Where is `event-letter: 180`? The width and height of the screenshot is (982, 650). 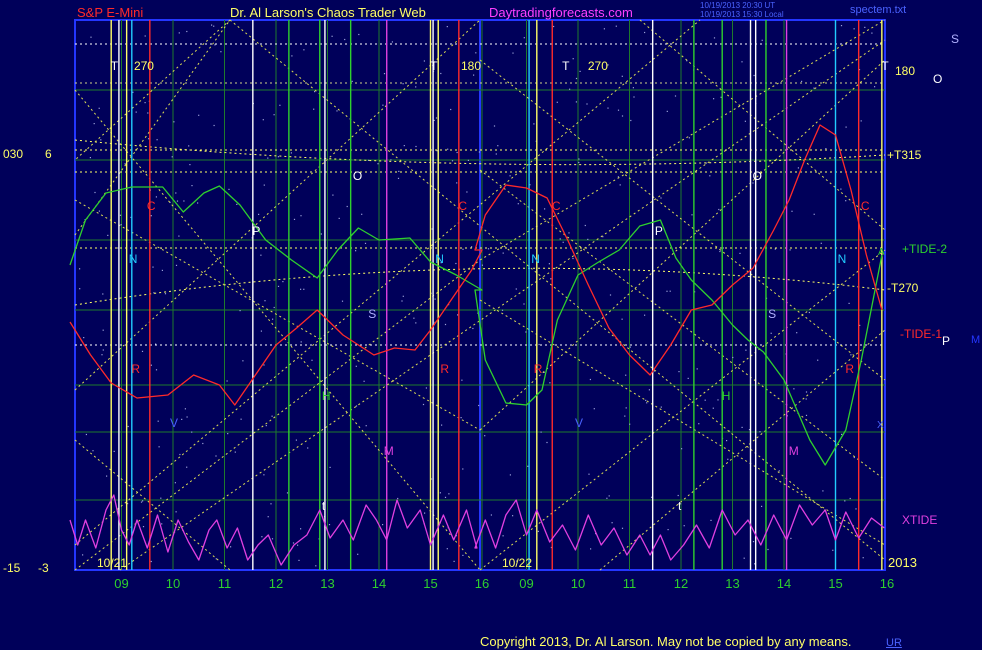
event-letter: 180 is located at coordinates (471, 66).